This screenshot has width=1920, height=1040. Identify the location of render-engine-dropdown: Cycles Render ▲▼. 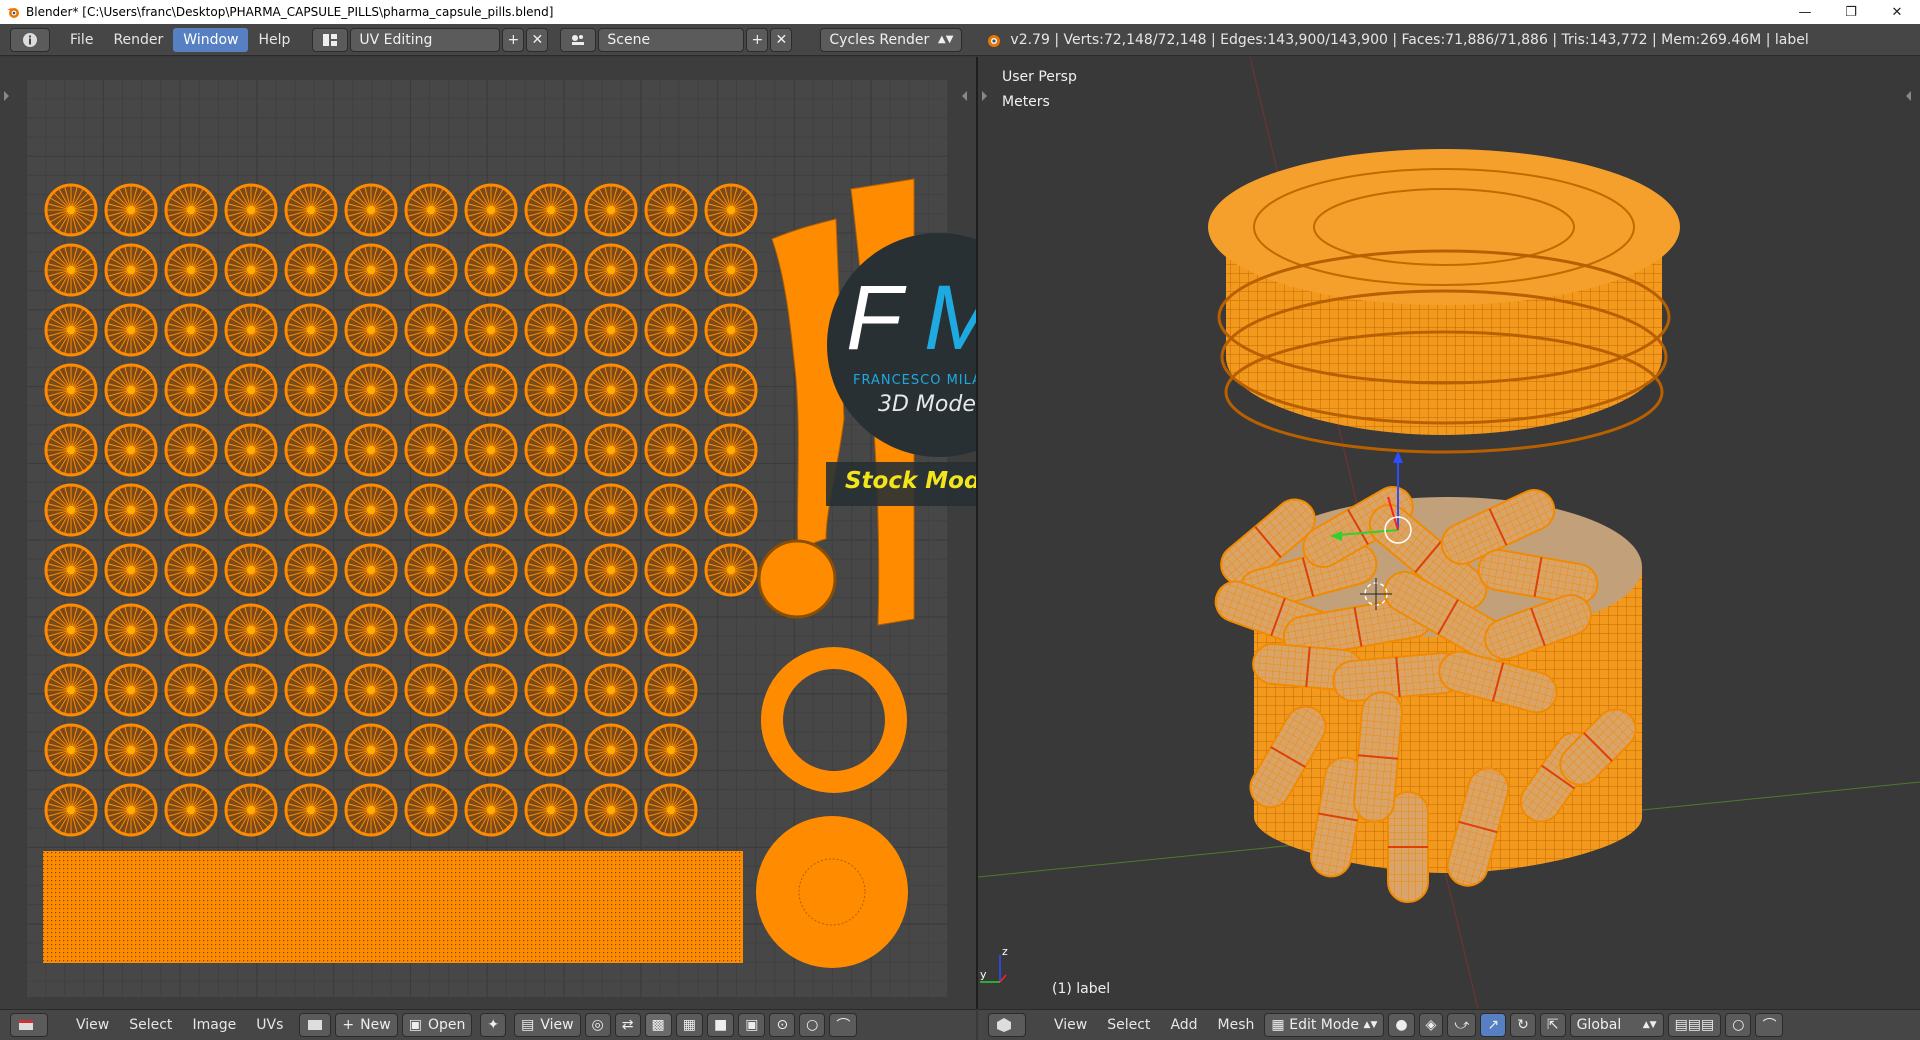
(891, 39).